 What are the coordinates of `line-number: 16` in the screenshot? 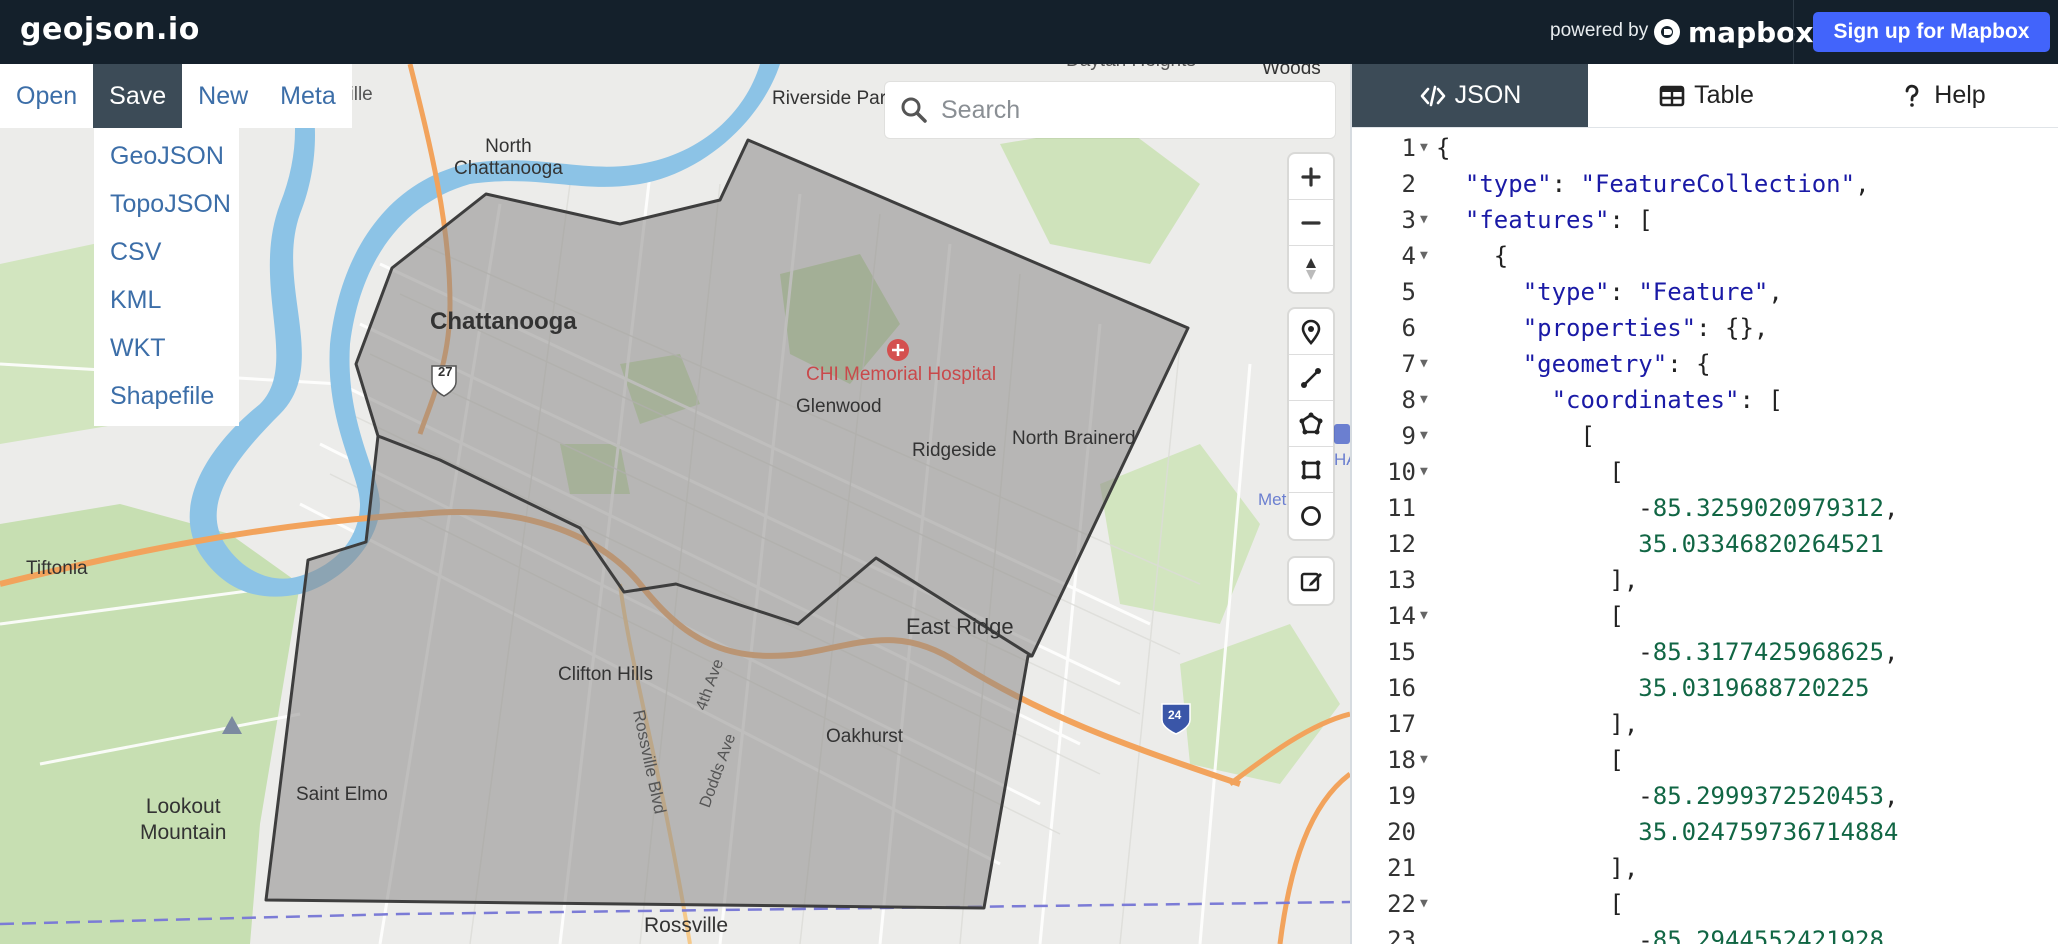 It's located at (1401, 688).